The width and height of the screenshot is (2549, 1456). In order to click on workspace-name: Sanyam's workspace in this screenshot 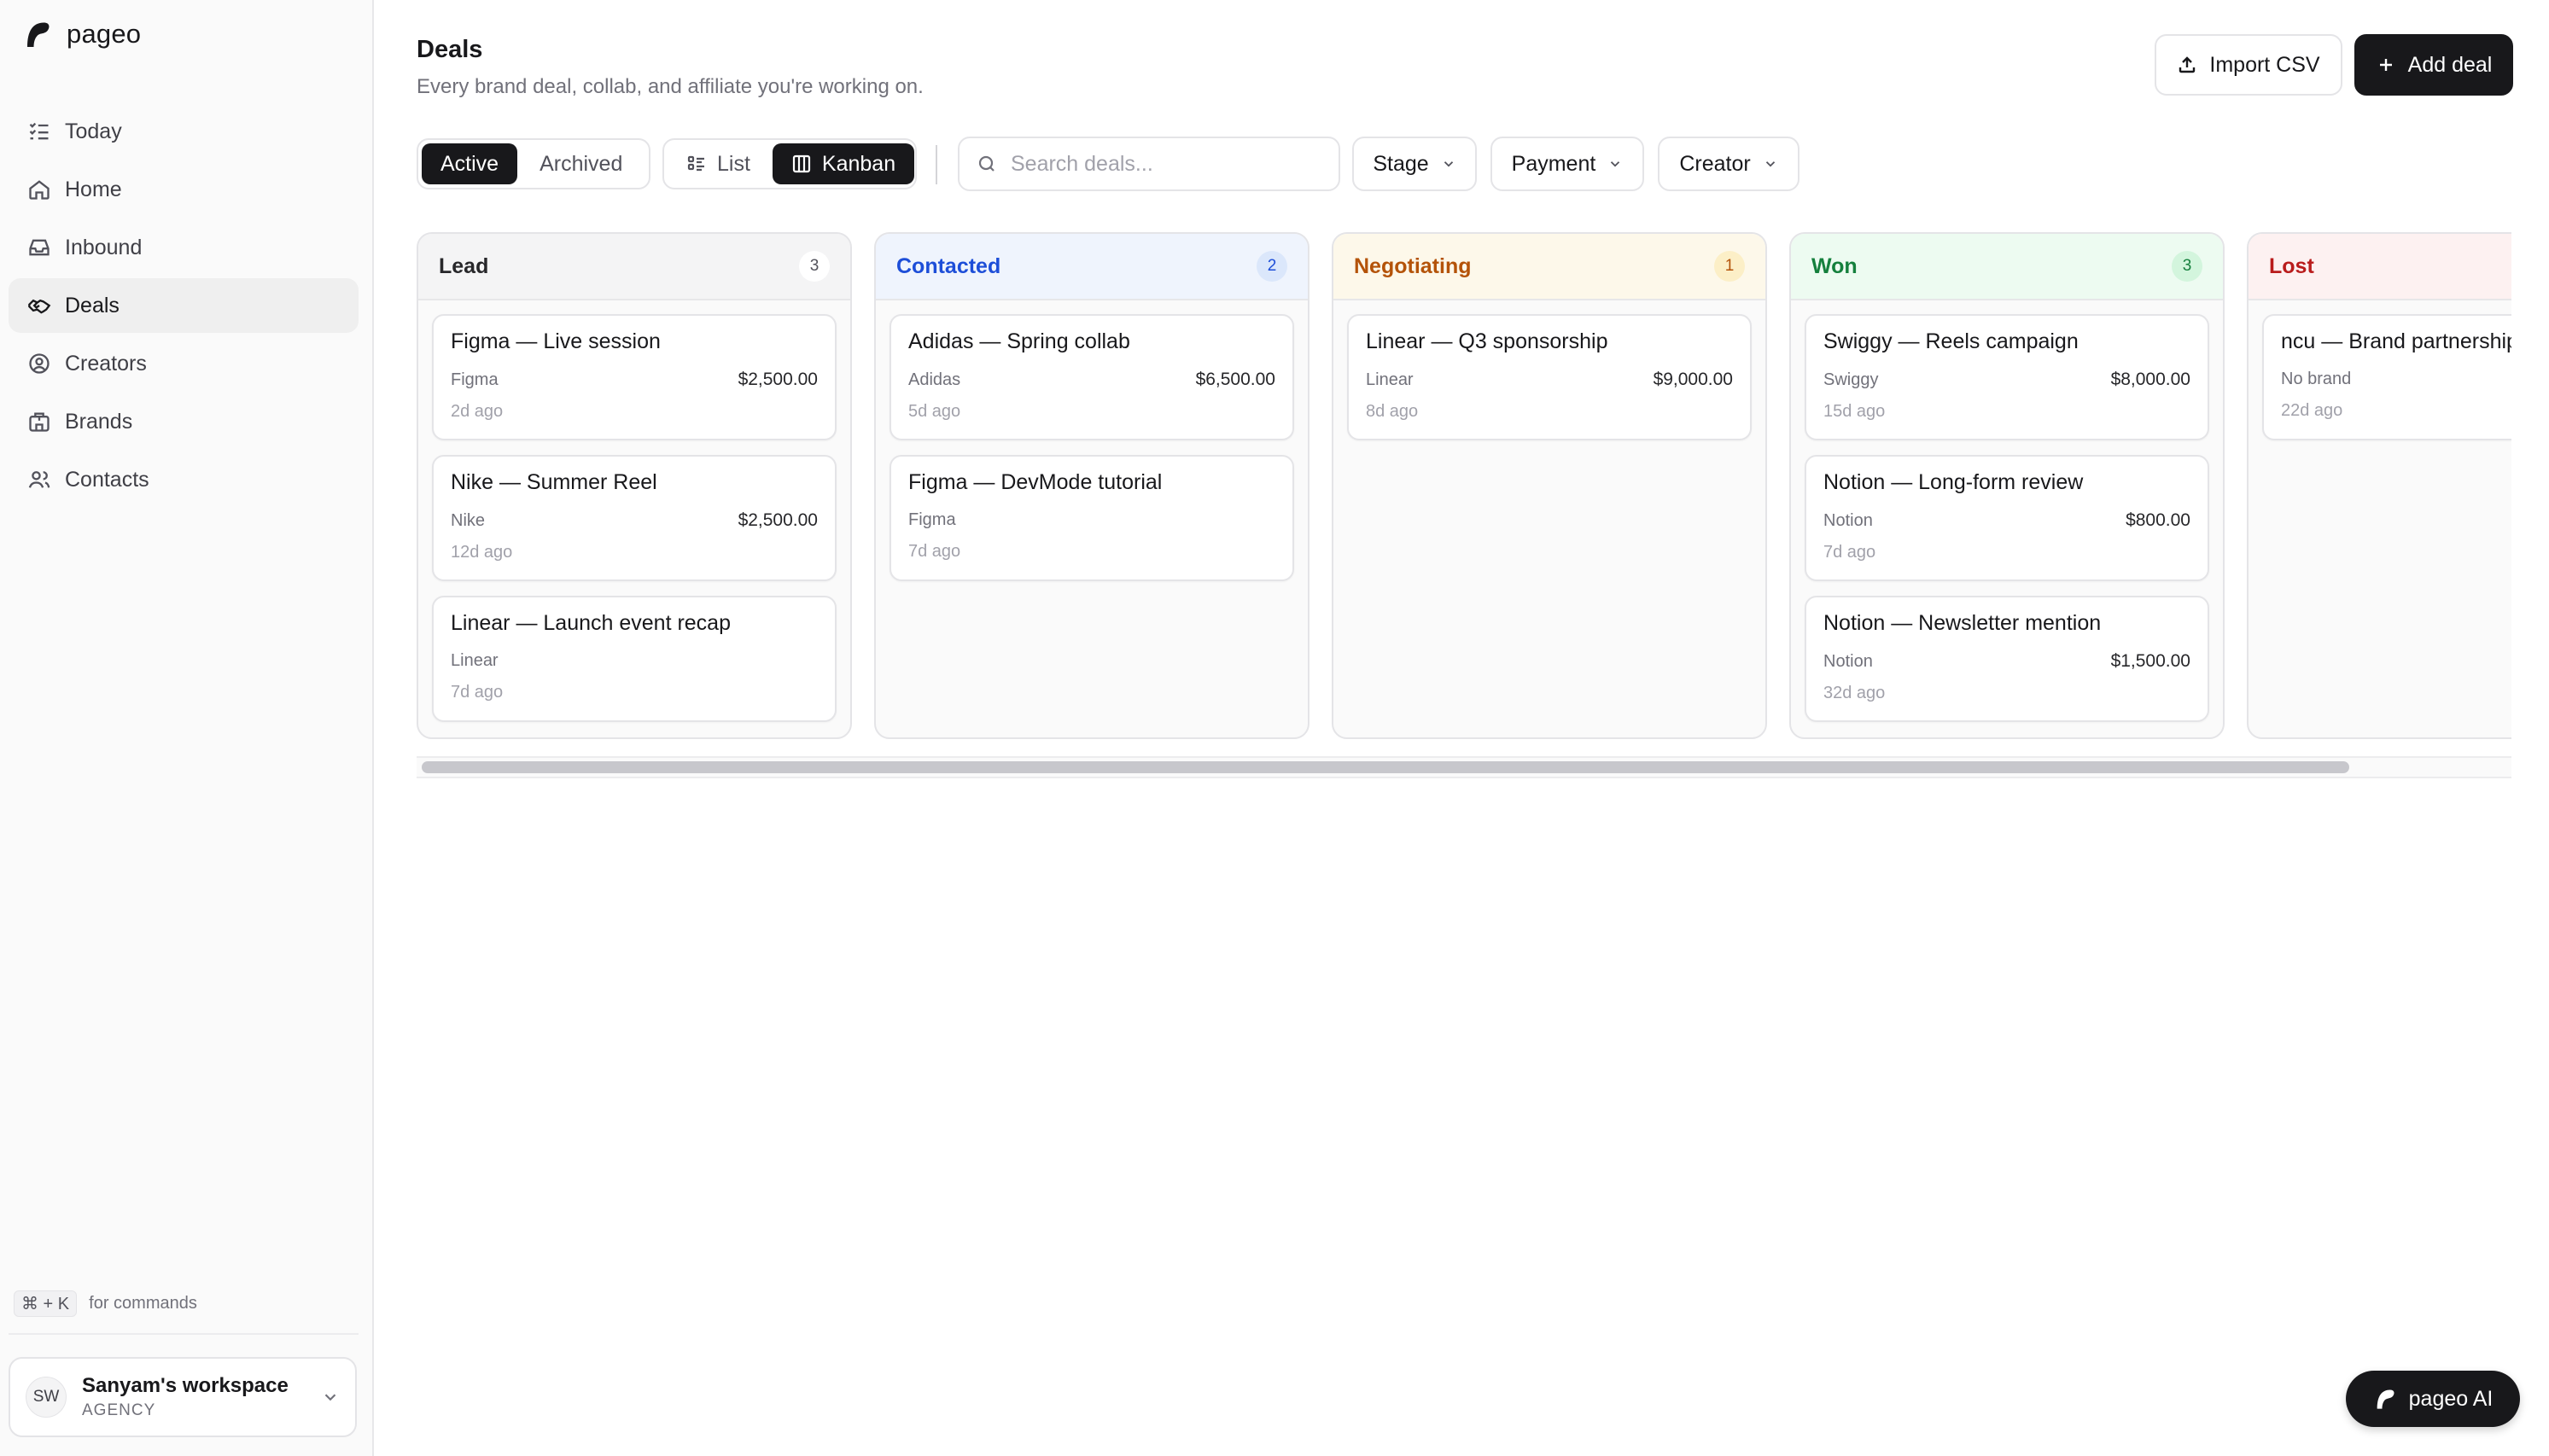, I will do `click(185, 1386)`.